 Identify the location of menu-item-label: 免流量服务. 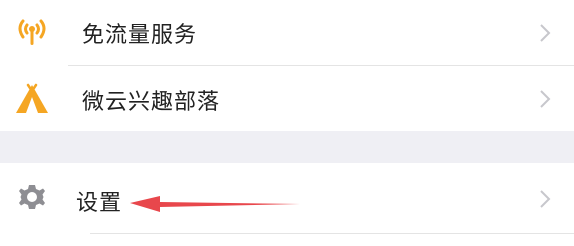
(140, 35).